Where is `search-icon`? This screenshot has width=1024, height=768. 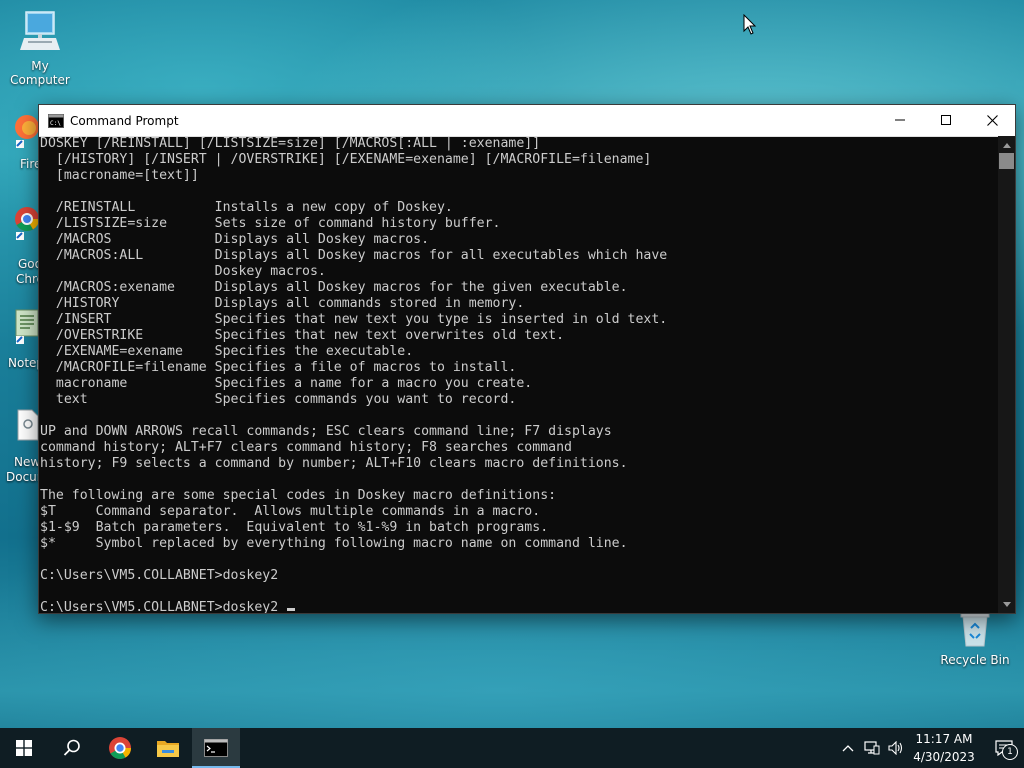
search-icon is located at coordinates (71, 747).